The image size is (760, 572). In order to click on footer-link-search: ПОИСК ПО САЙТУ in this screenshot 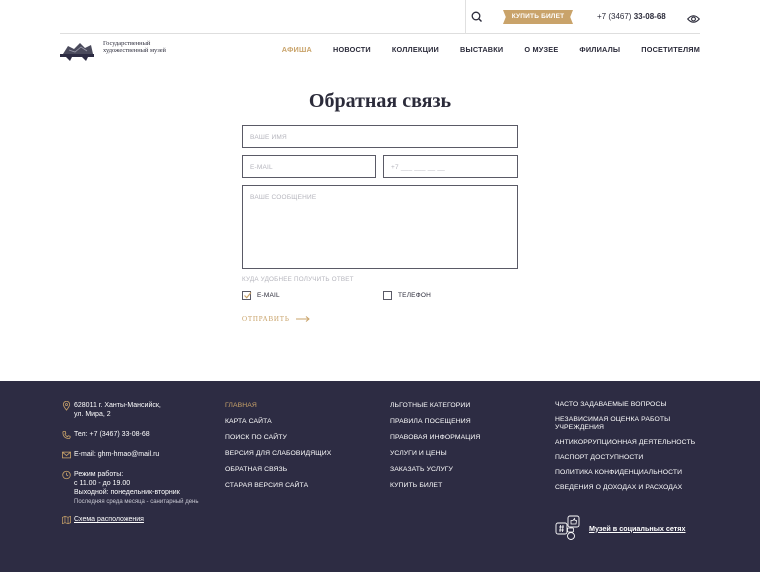, I will do `click(278, 437)`.